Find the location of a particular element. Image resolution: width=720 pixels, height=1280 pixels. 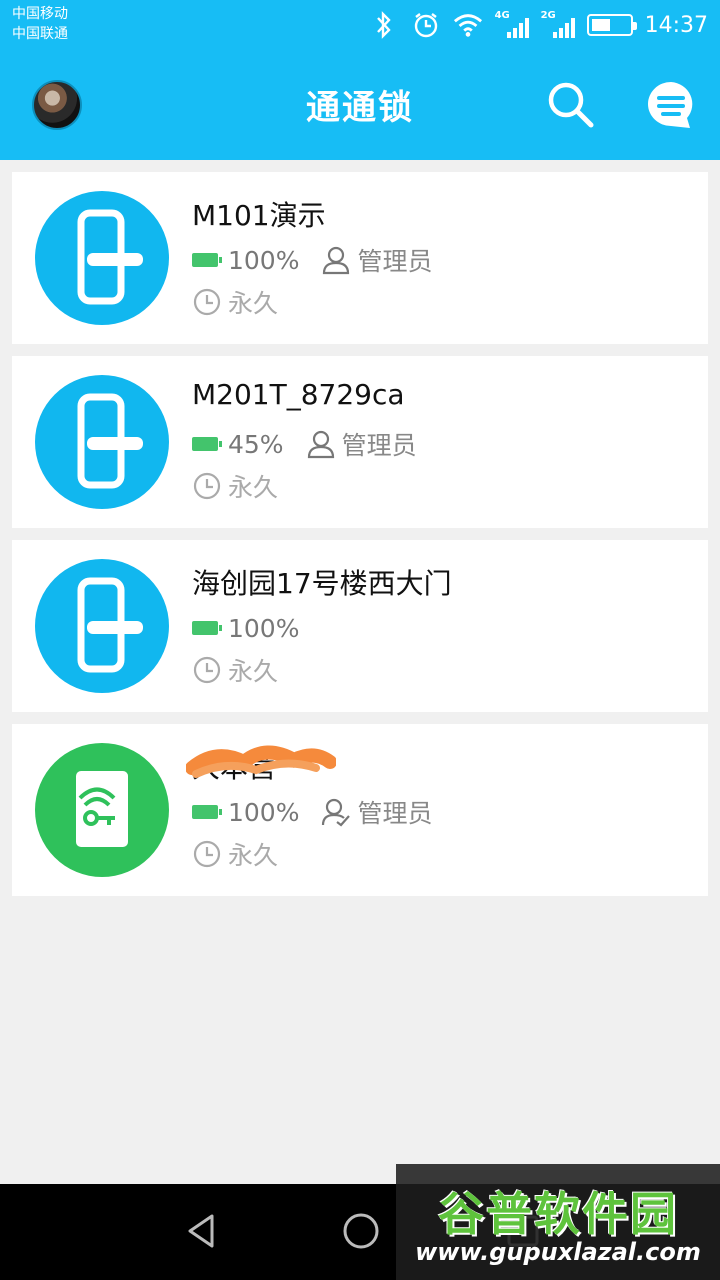

carrier-2: 中国联通 is located at coordinates (40, 34).